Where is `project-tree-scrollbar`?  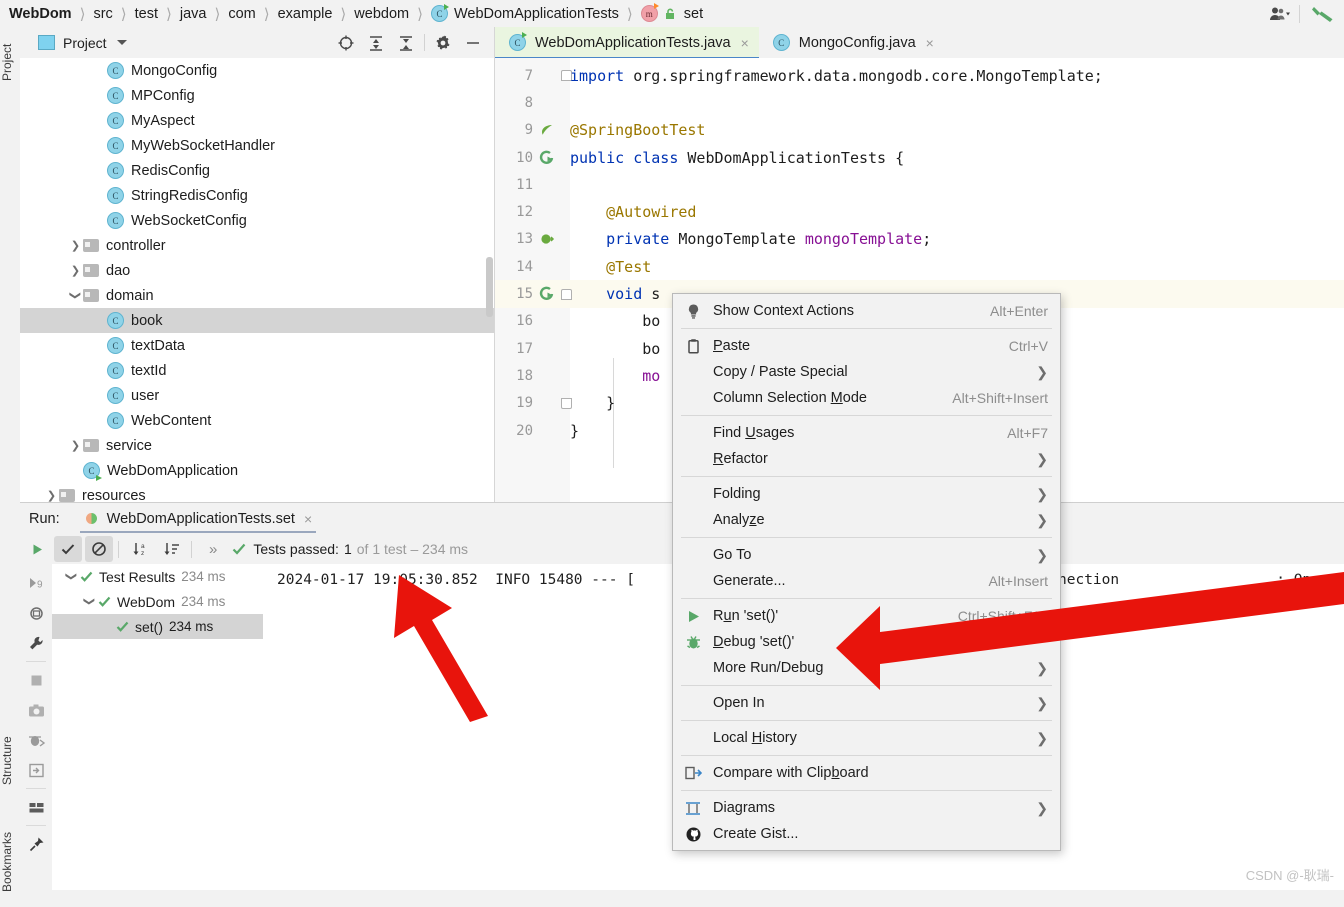
project-tree-scrollbar is located at coordinates (489, 287).